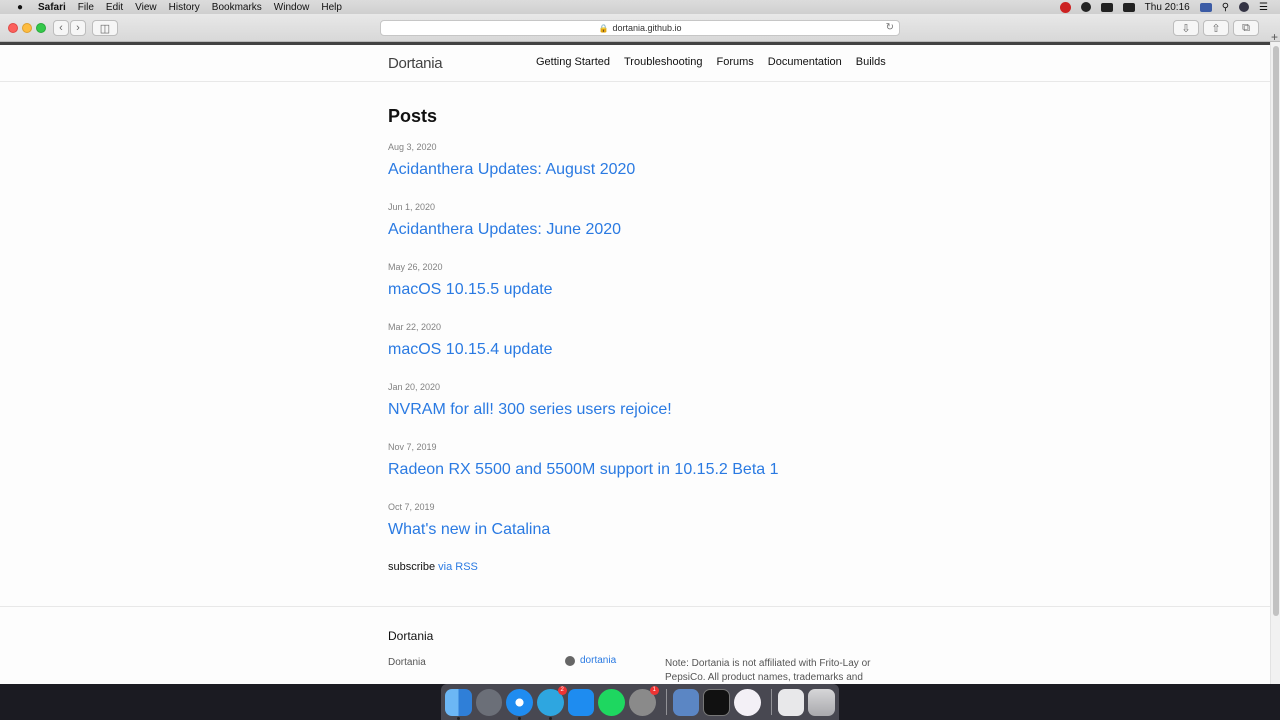 The width and height of the screenshot is (1280, 720). I want to click on share-icon: ⇧, so click(1216, 28).